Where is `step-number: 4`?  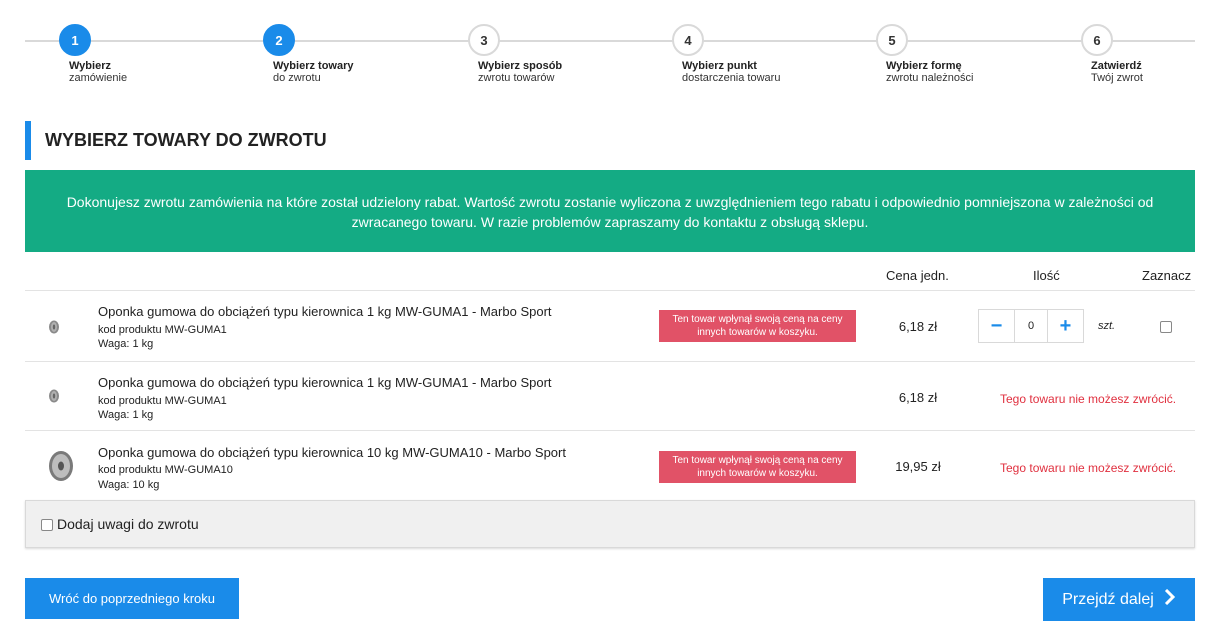 step-number: 4 is located at coordinates (688, 40).